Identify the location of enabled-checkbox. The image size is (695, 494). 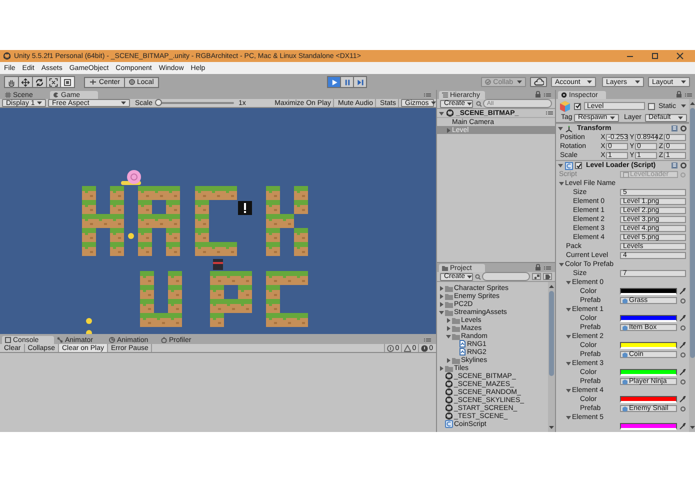
(578, 165).